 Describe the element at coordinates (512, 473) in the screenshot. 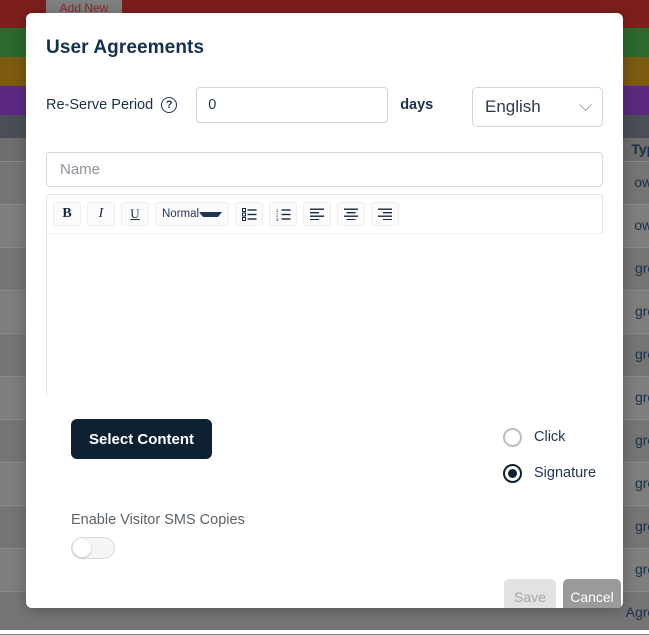

I see `radio-signature-indicator` at that location.